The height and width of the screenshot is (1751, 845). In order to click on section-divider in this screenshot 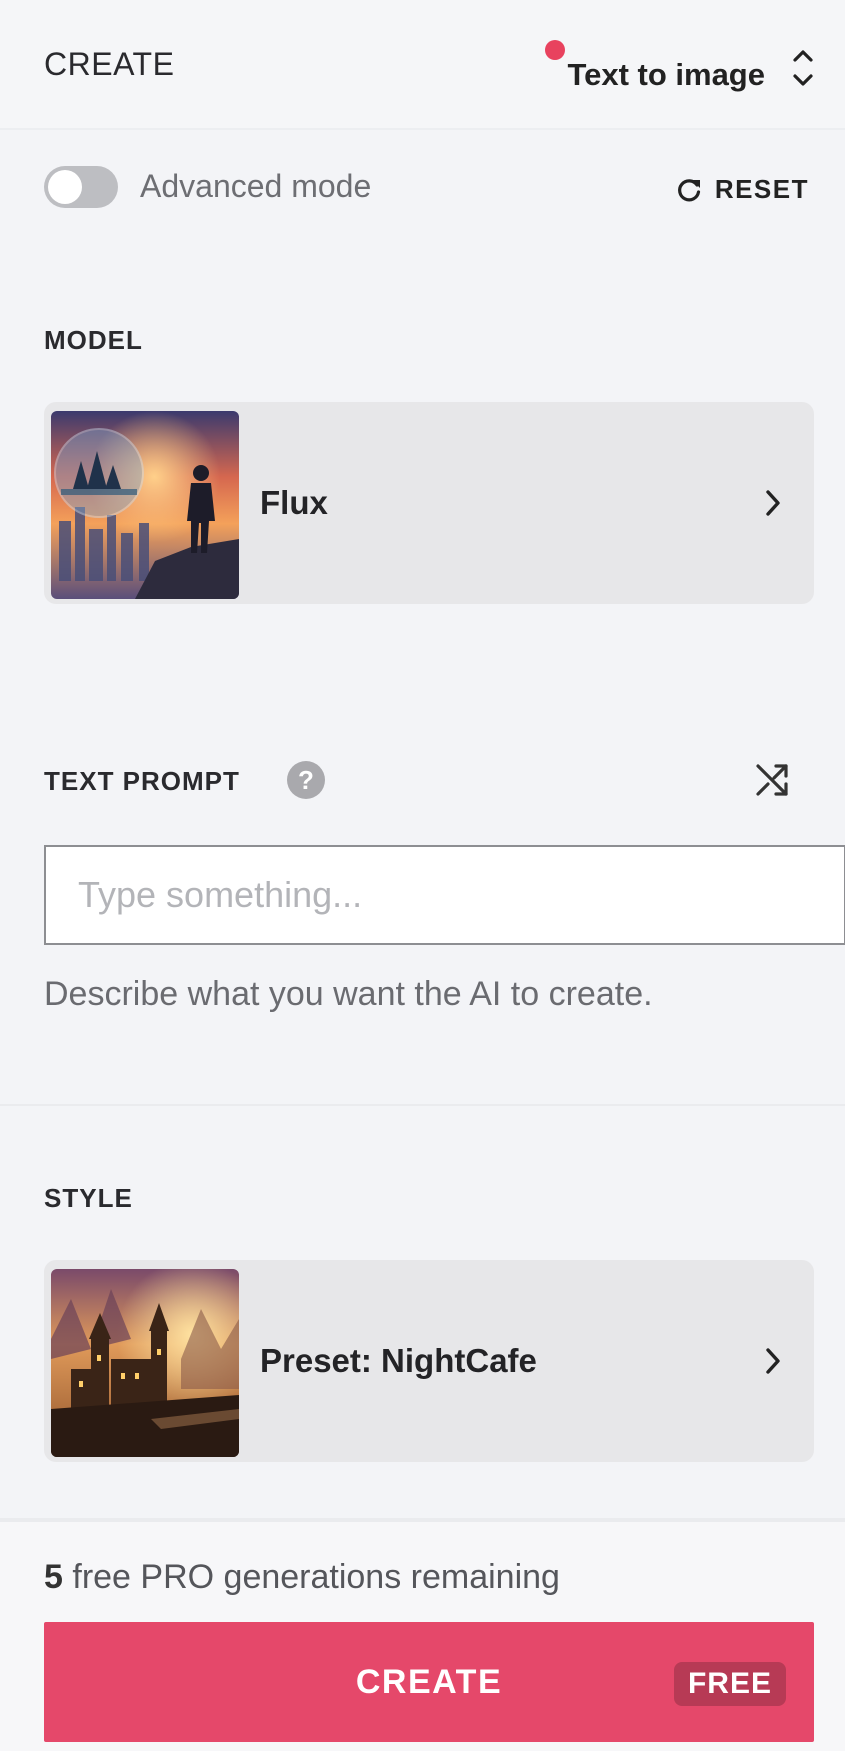, I will do `click(422, 1105)`.